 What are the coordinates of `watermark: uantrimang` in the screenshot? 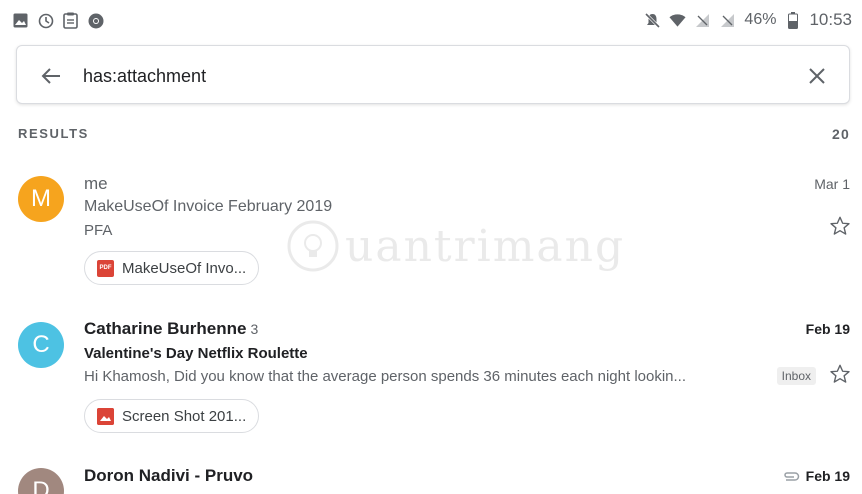 It's located at (455, 246).